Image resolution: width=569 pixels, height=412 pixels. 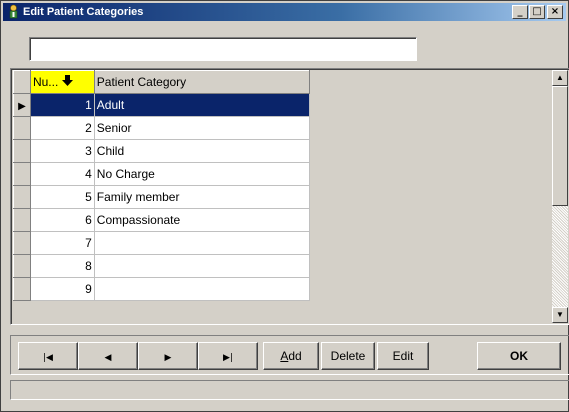 What do you see at coordinates (22, 82) in the screenshot?
I see `row-indicator-header` at bounding box center [22, 82].